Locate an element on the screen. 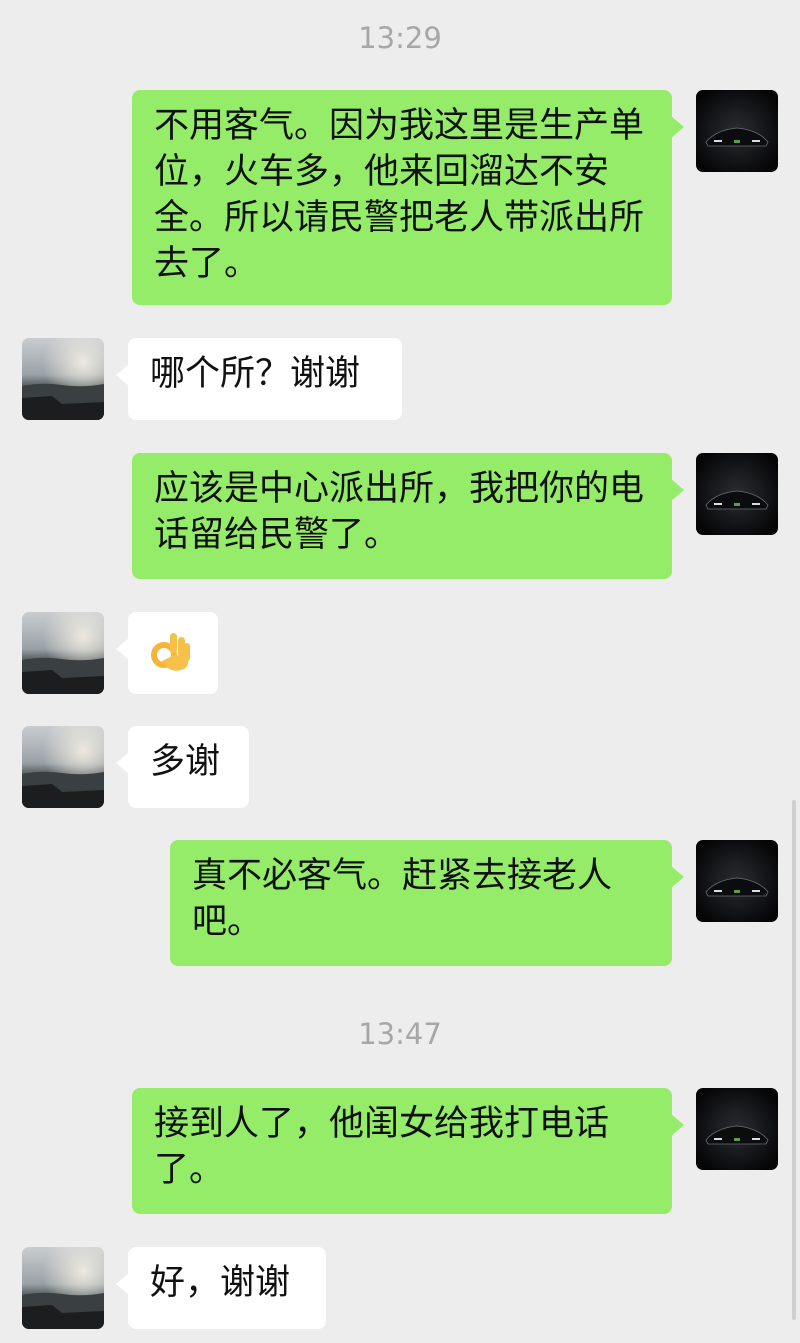  message-text: 真不必客气。赶紧去接老人吧。 is located at coordinates (402, 899).